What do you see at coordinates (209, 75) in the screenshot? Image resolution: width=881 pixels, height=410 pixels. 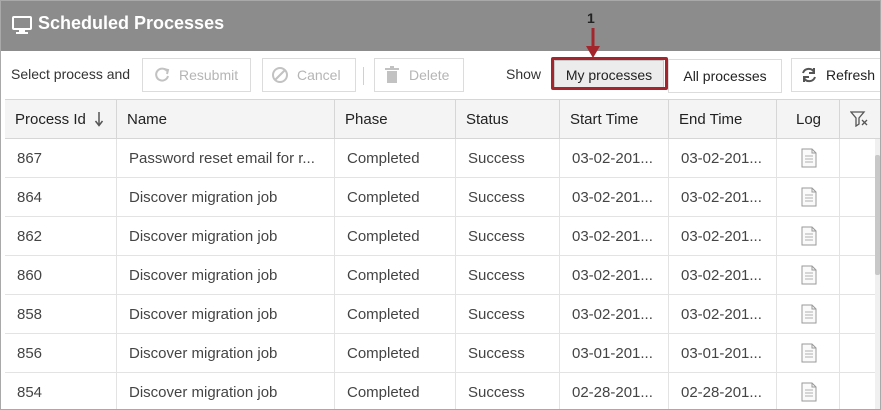 I see `resubmit-label: Resubmit` at bounding box center [209, 75].